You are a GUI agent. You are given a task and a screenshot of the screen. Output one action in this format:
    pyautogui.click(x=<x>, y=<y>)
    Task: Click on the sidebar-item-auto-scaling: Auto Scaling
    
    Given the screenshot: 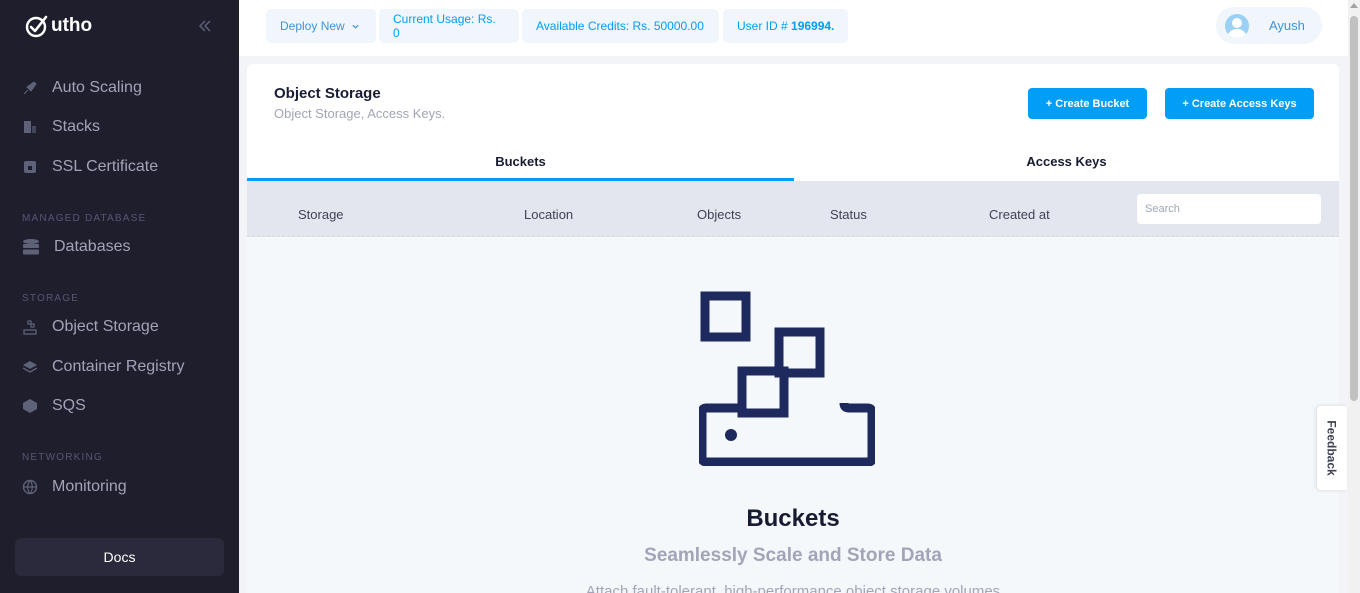 What is the action you would take?
    pyautogui.click(x=82, y=88)
    